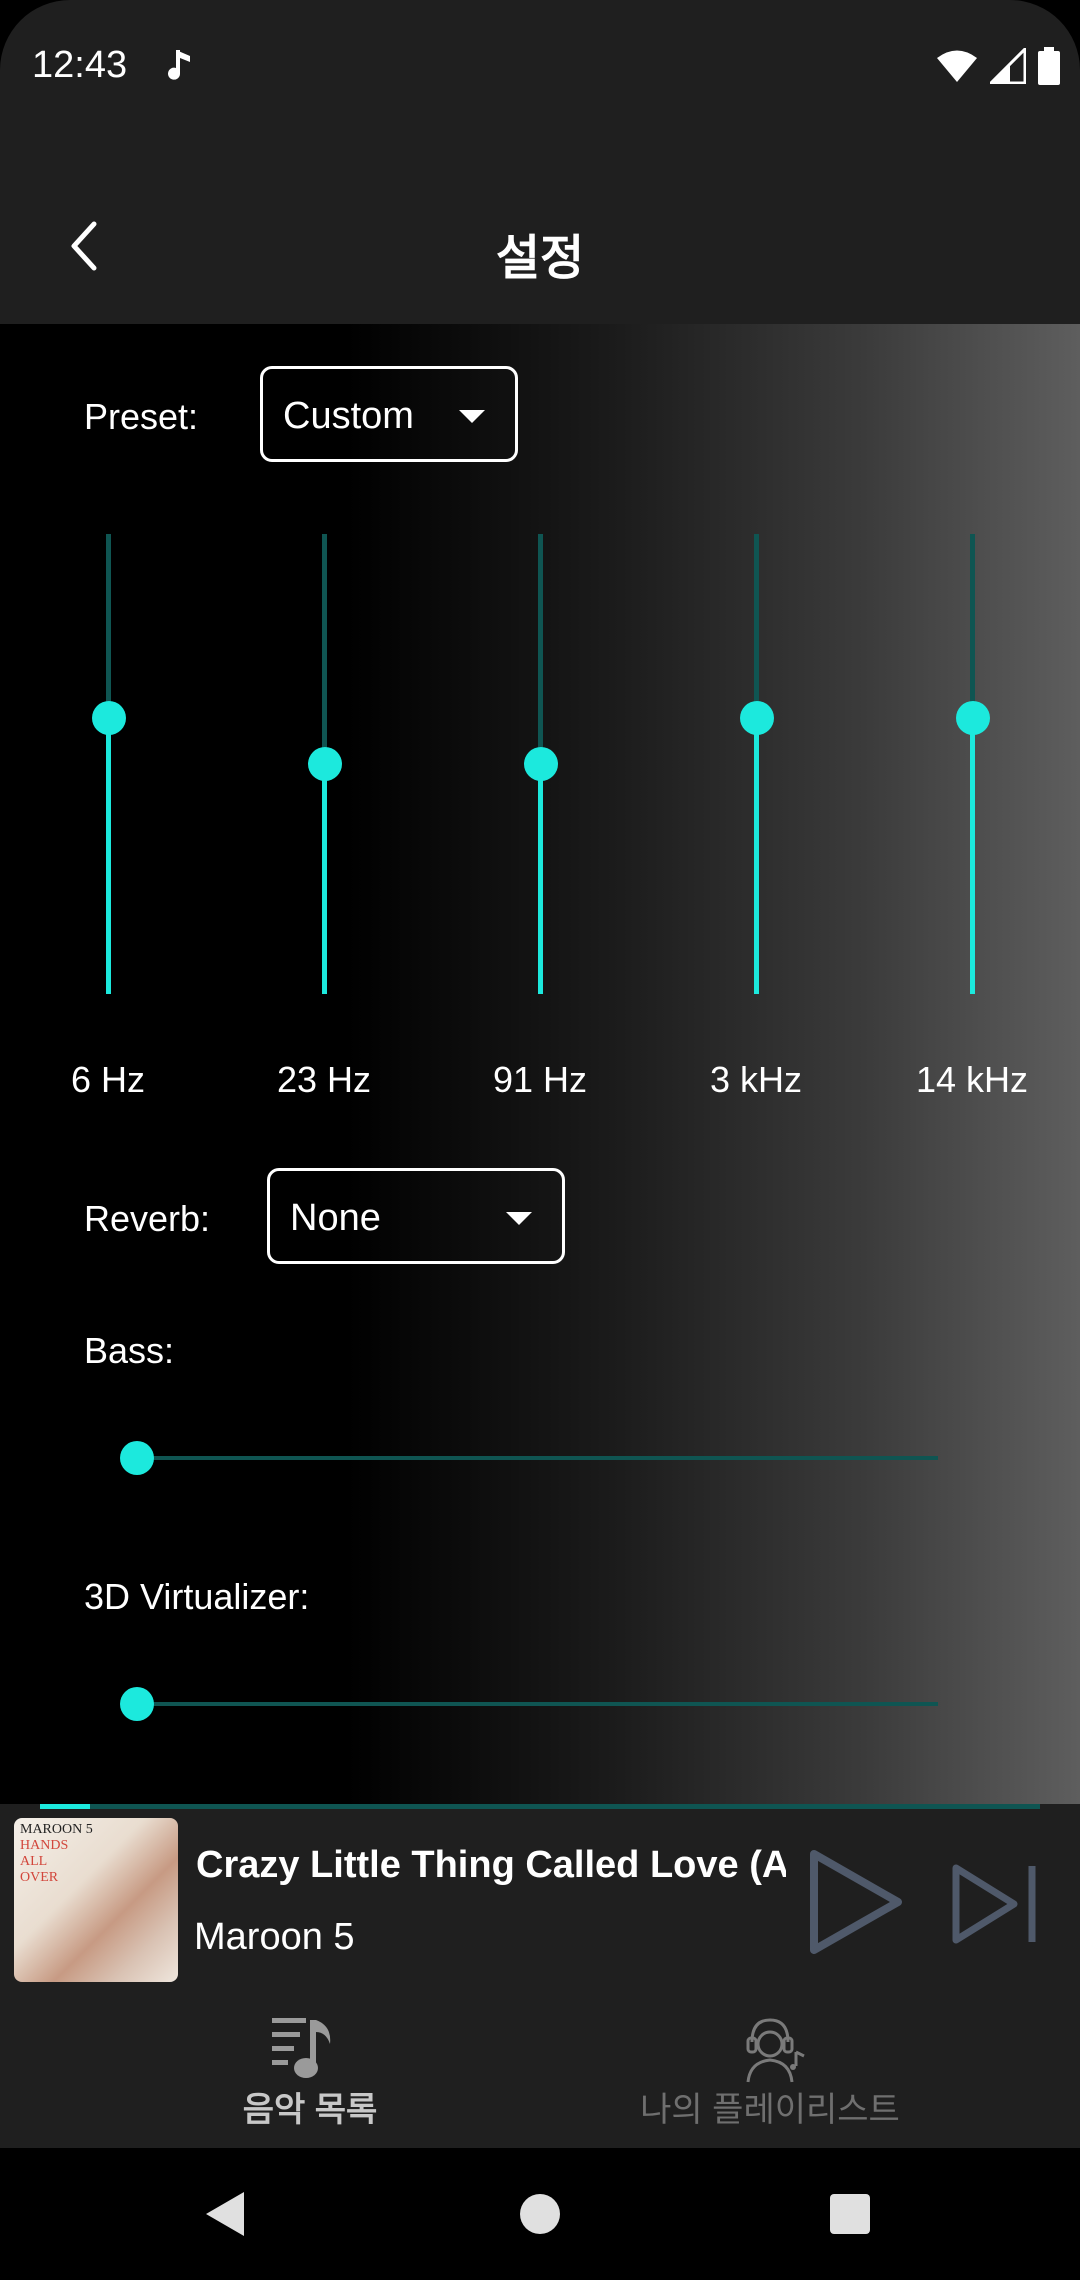  Describe the element at coordinates (348, 416) in the screenshot. I see `preset-value: Custom` at that location.